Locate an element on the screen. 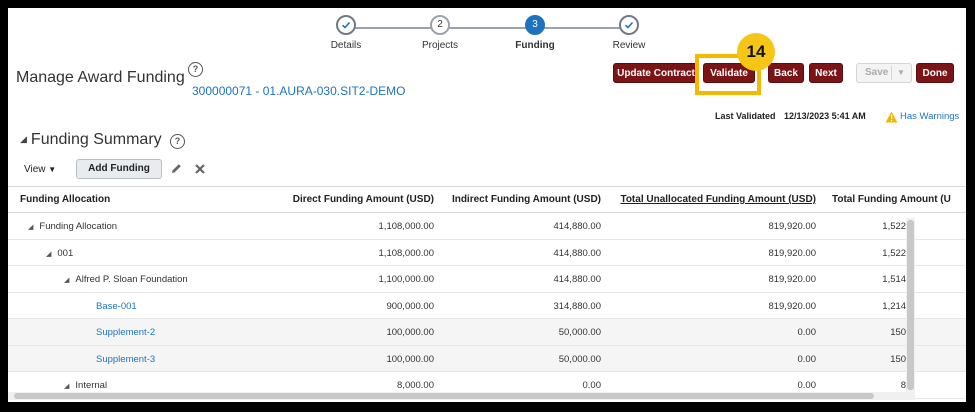 This screenshot has width=975, height=412. column-header: Total Unallocated Funding Amount (USD) is located at coordinates (718, 199).